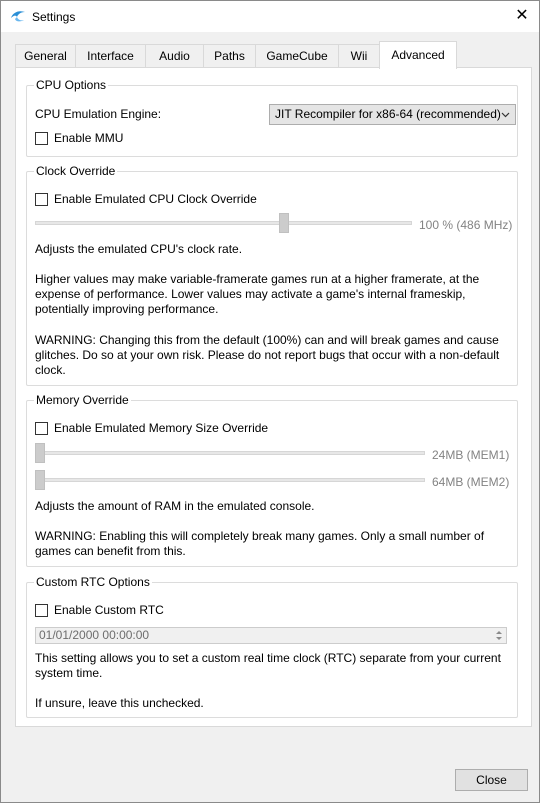  What do you see at coordinates (40, 453) in the screenshot?
I see `mem1-slider-thumb` at bounding box center [40, 453].